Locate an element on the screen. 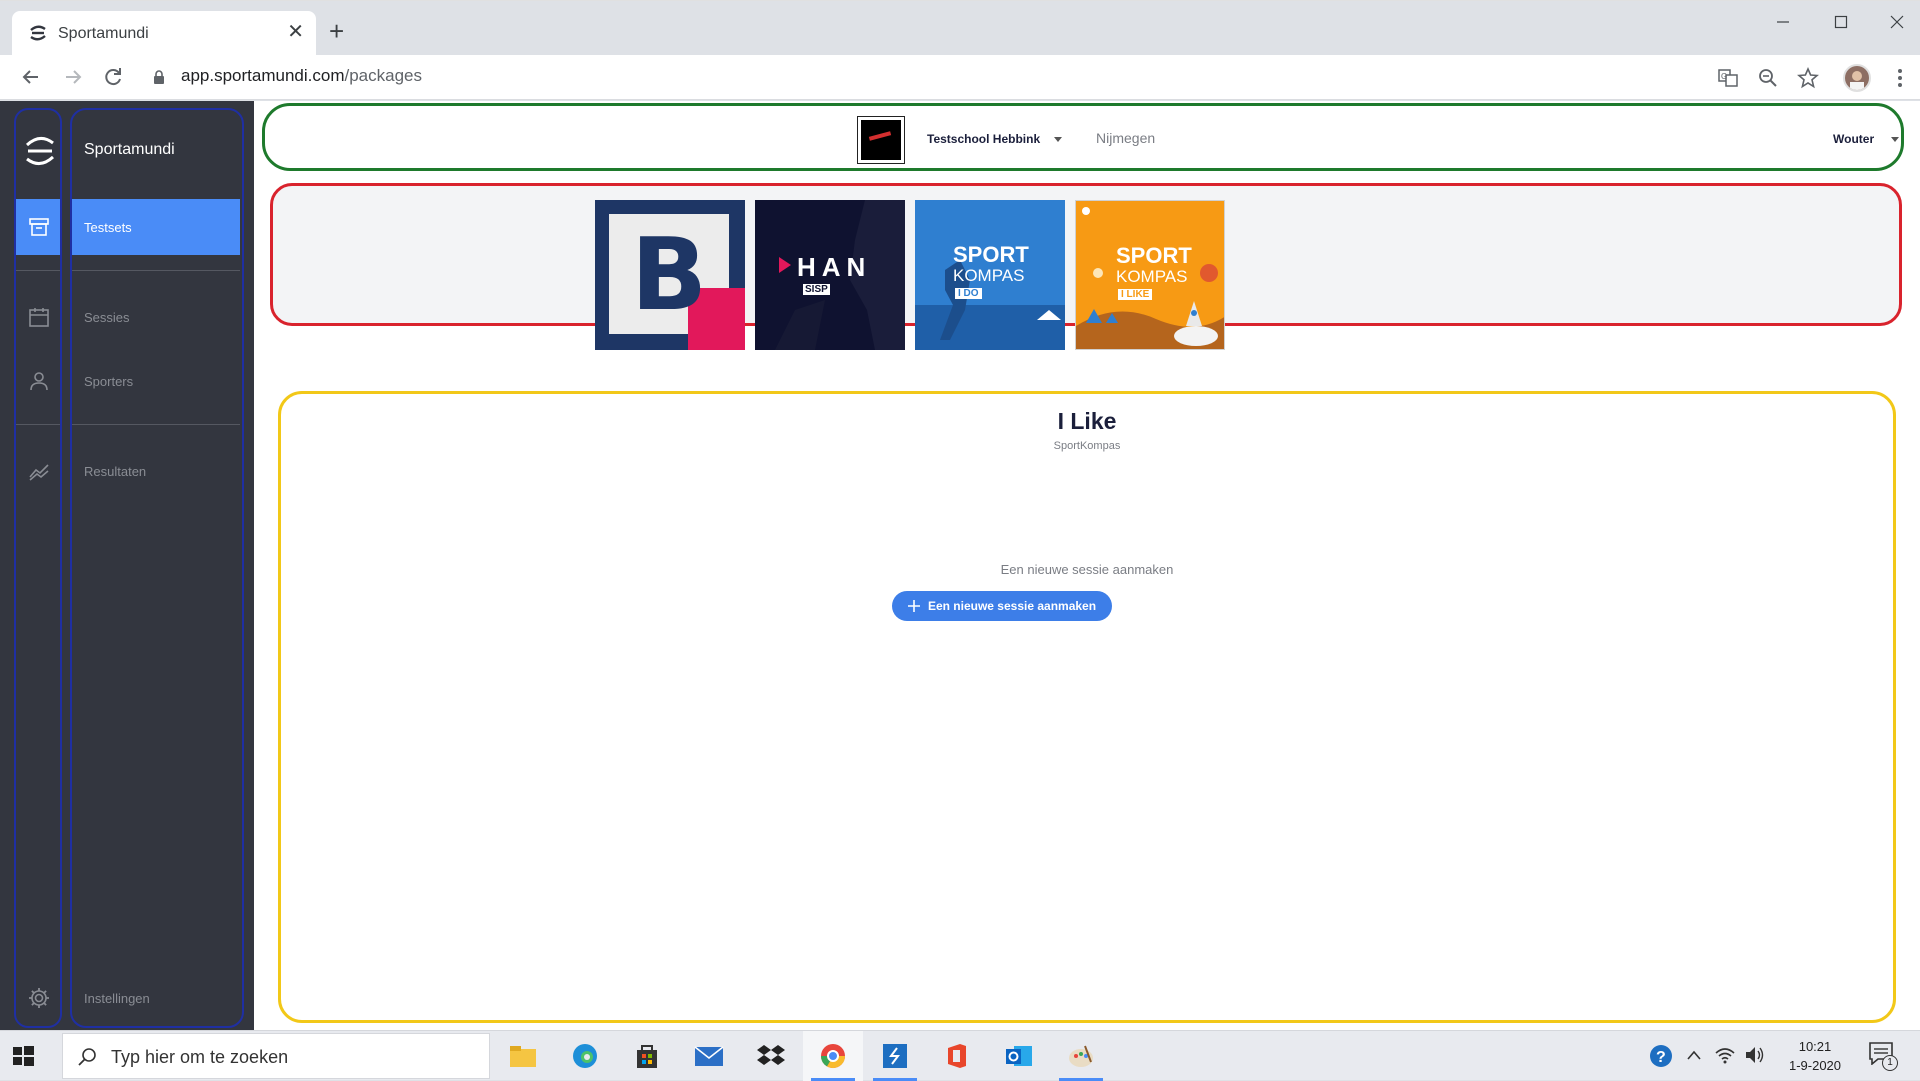  clock: 10:21 1-9-2020 is located at coordinates (1815, 1056).